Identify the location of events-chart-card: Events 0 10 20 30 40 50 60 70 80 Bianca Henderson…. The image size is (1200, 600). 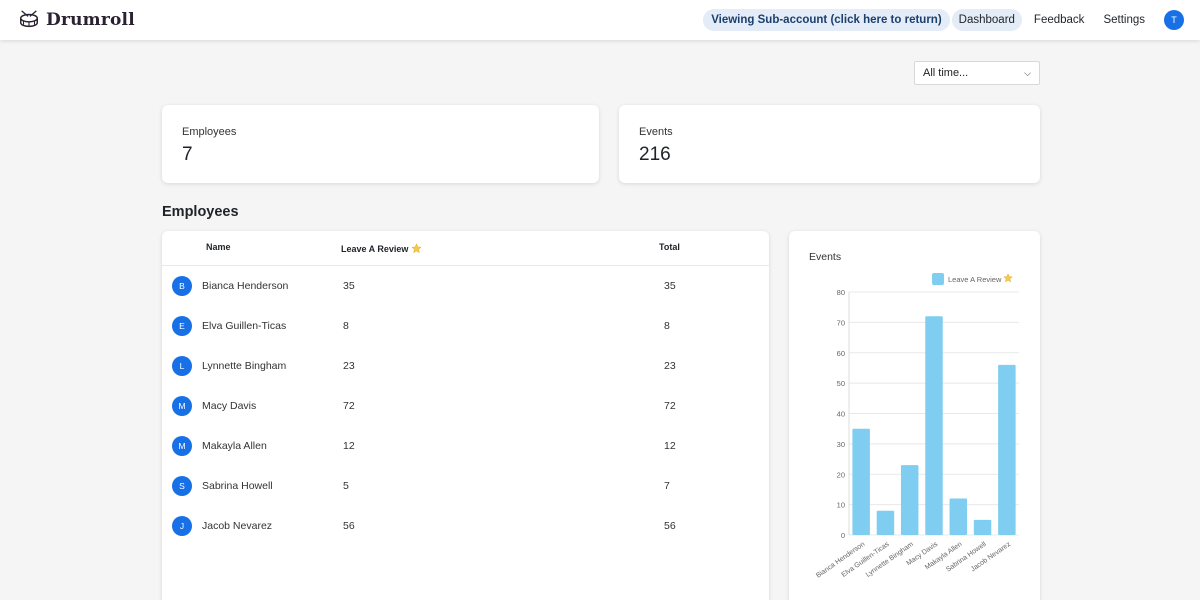
(914, 415).